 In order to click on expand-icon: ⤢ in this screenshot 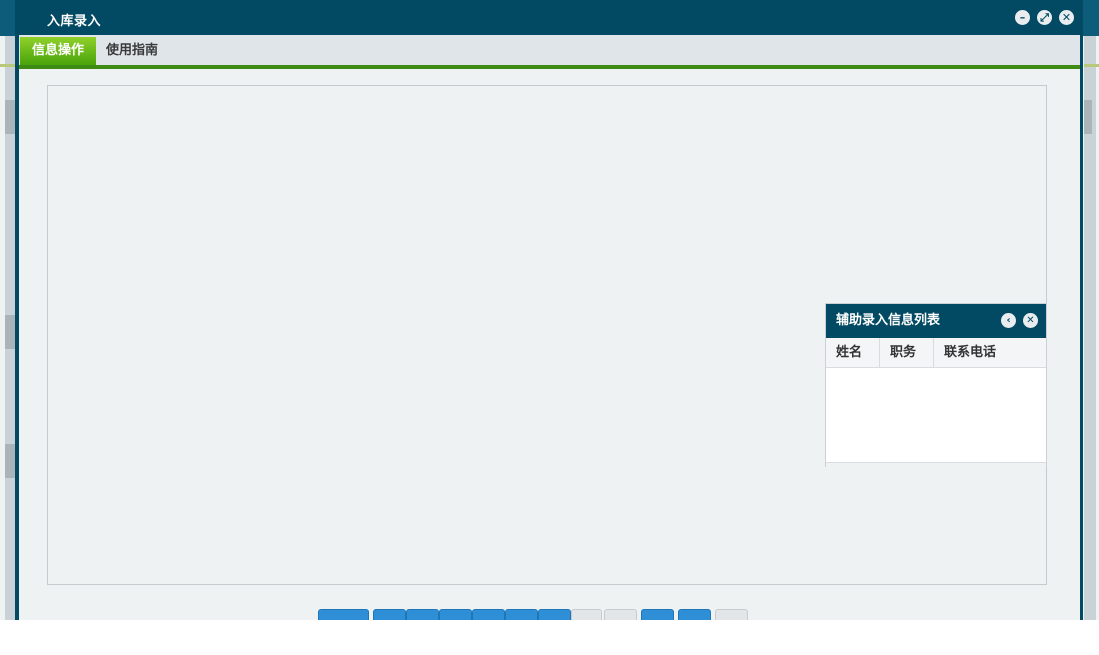, I will do `click(1044, 17)`.